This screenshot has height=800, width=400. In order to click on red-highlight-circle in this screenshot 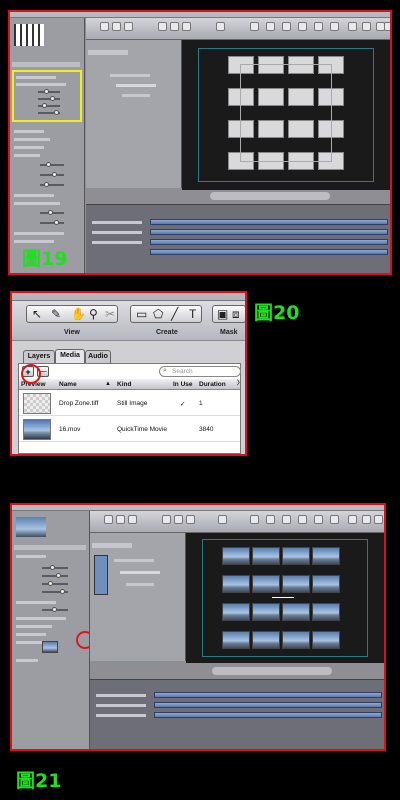, I will do `click(31, 374)`.